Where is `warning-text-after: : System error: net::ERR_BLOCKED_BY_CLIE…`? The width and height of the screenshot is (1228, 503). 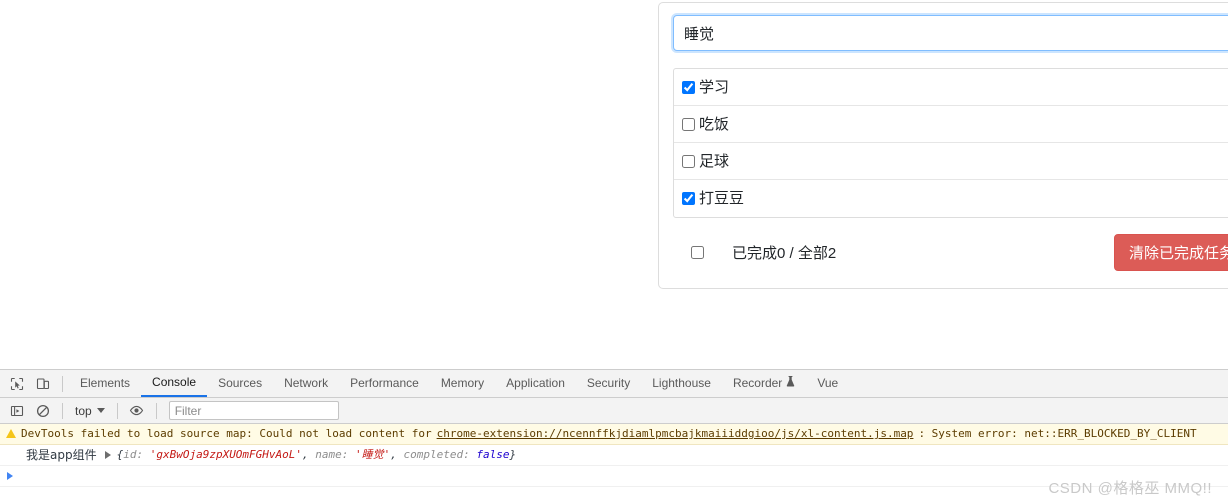 warning-text-after: : System error: net::ERR_BLOCKED_BY_CLIE… is located at coordinates (1057, 433).